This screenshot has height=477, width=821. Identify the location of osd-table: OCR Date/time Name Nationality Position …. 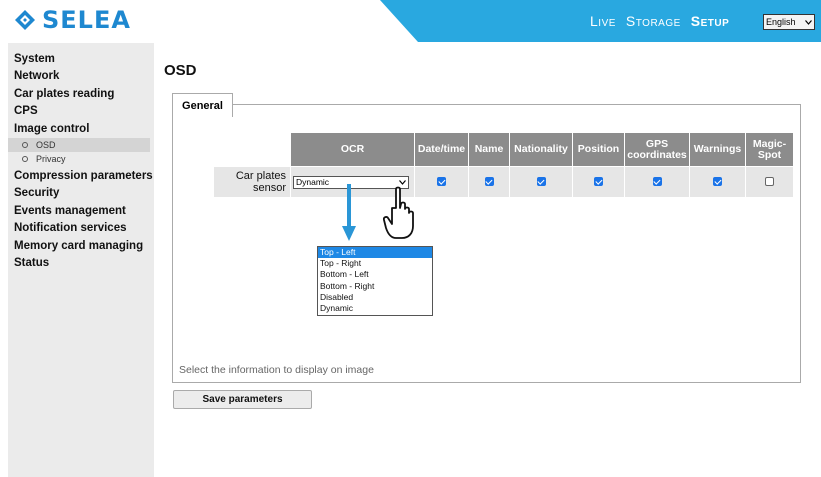
(503, 165).